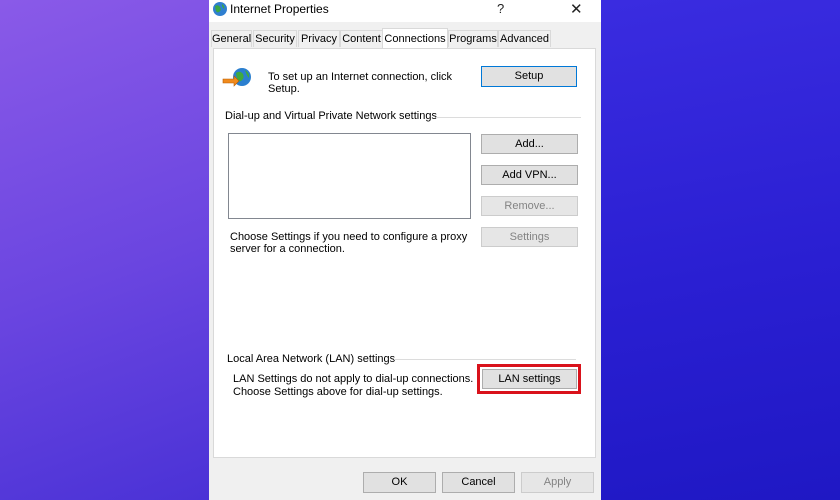 Image resolution: width=840 pixels, height=500 pixels. Describe the element at coordinates (399, 482) in the screenshot. I see `ok-button: OK` at that location.